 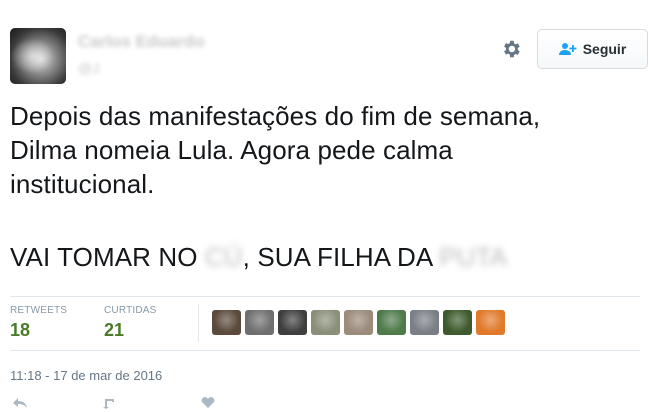 I want to click on follow-button: Seguir, so click(x=592, y=49).